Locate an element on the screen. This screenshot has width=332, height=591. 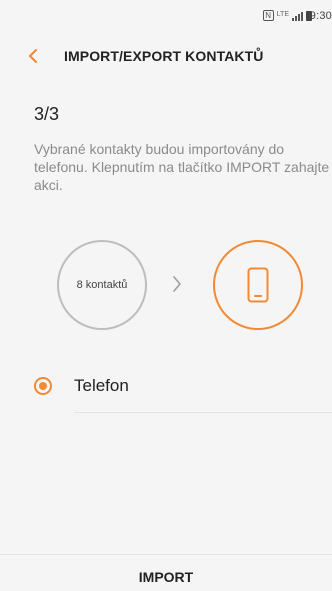
radio-button is located at coordinates (43, 386).